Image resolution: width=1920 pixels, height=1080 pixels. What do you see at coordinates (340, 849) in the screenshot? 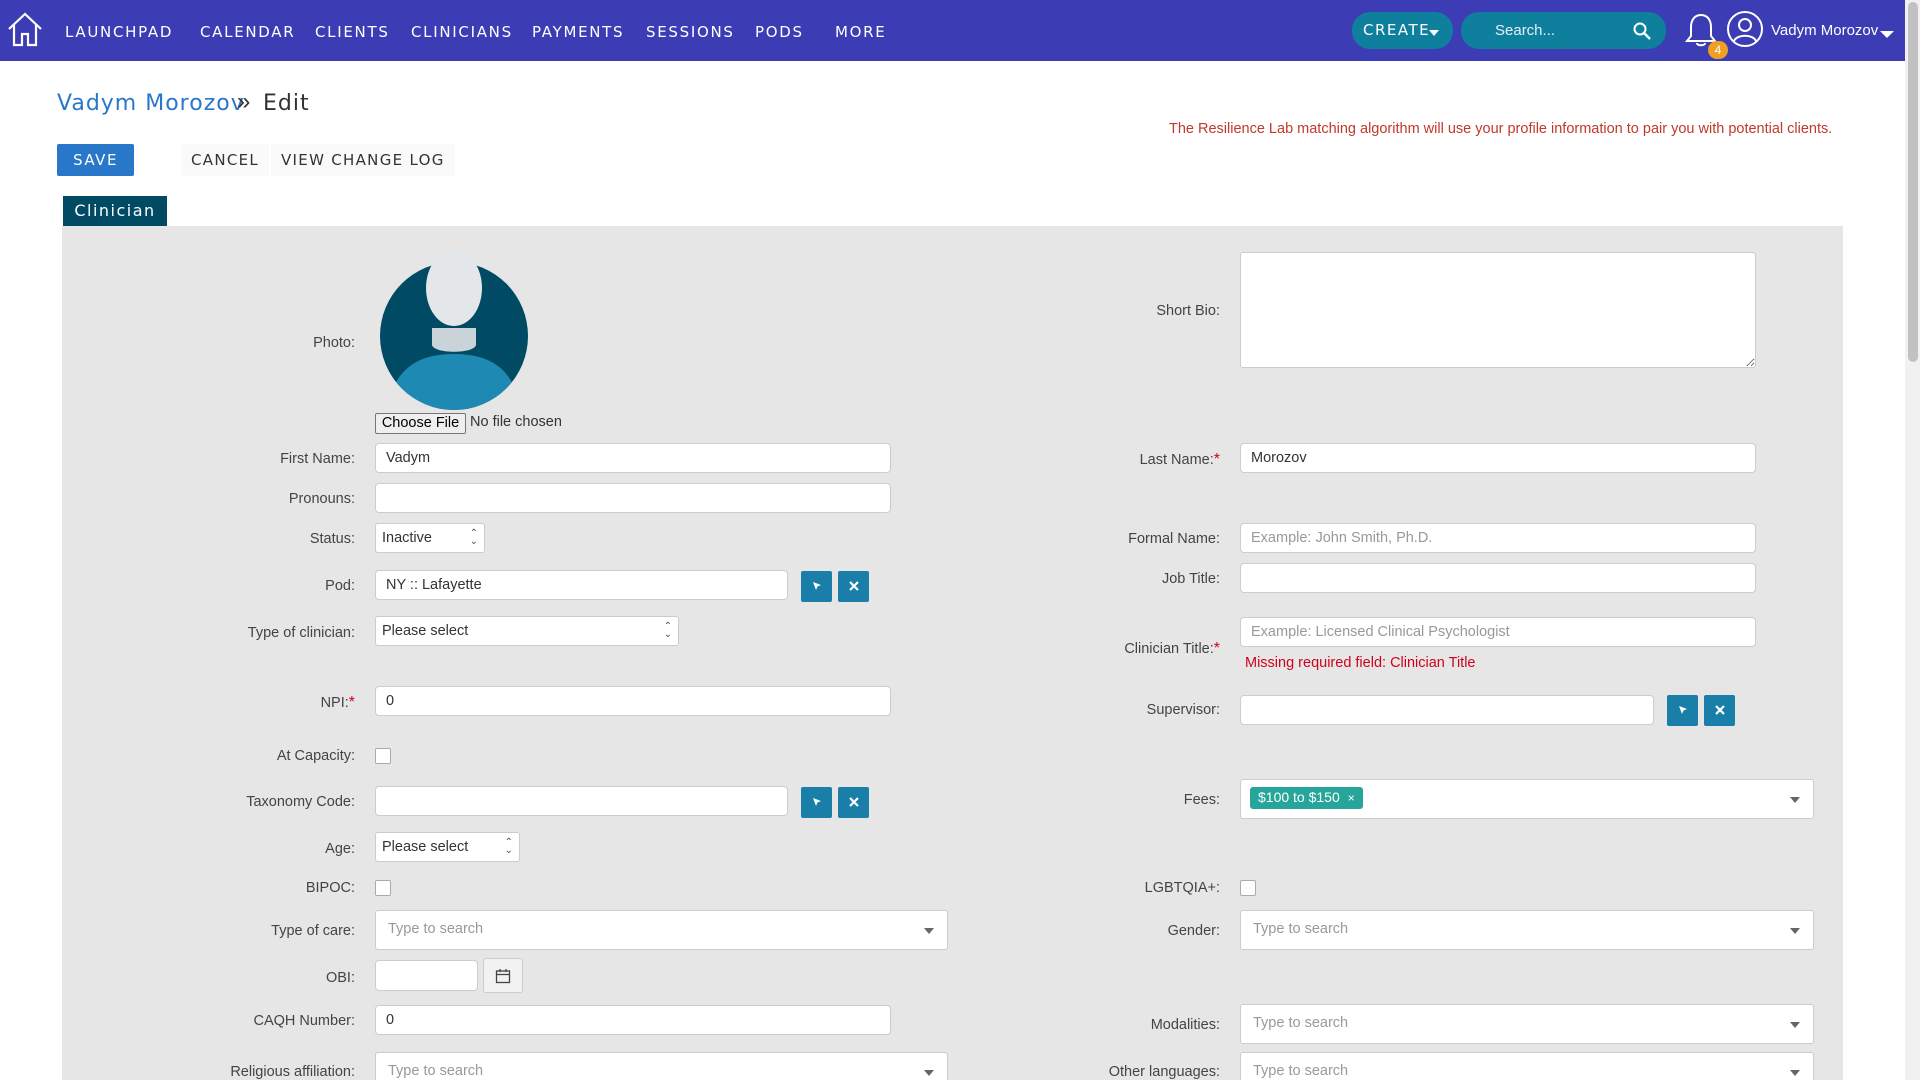
I see `age-label: Age:` at bounding box center [340, 849].